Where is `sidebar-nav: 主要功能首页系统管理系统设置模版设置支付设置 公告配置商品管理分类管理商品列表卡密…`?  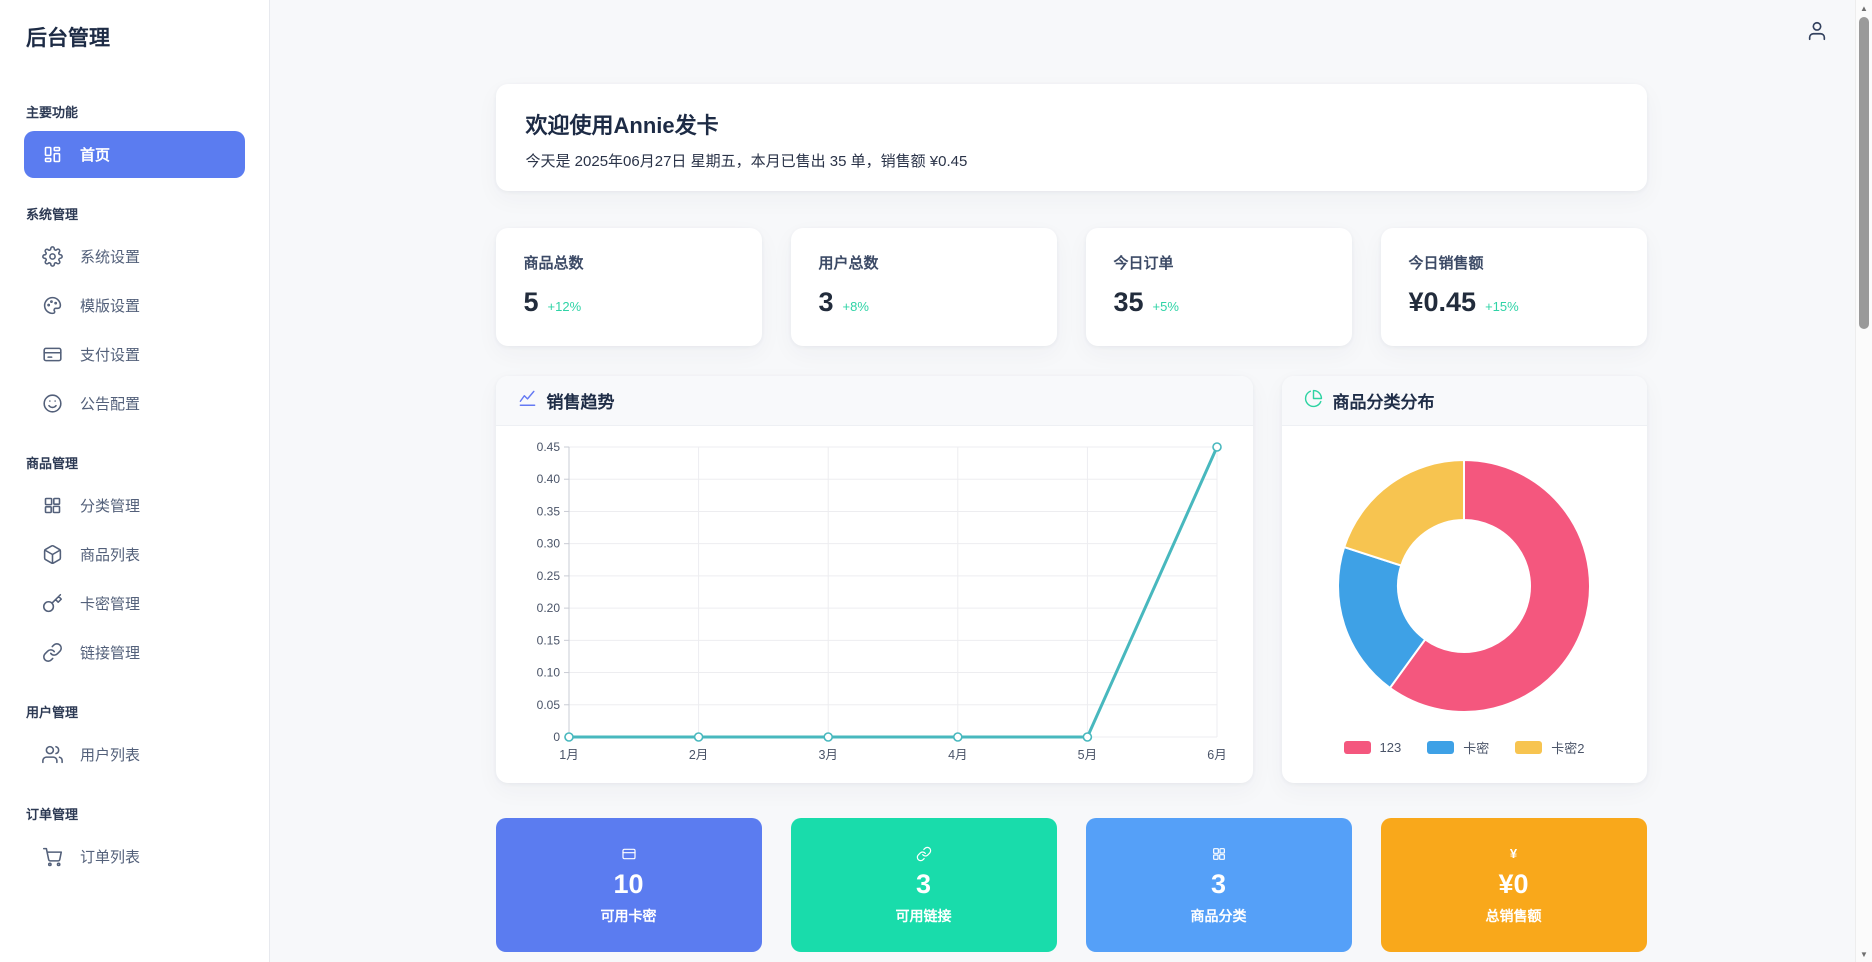
sidebar-nav: 主要功能首页系统管理系统设置模版设置支付设置 公告配置商品管理分类管理商品列表卡密… is located at coordinates (134, 491).